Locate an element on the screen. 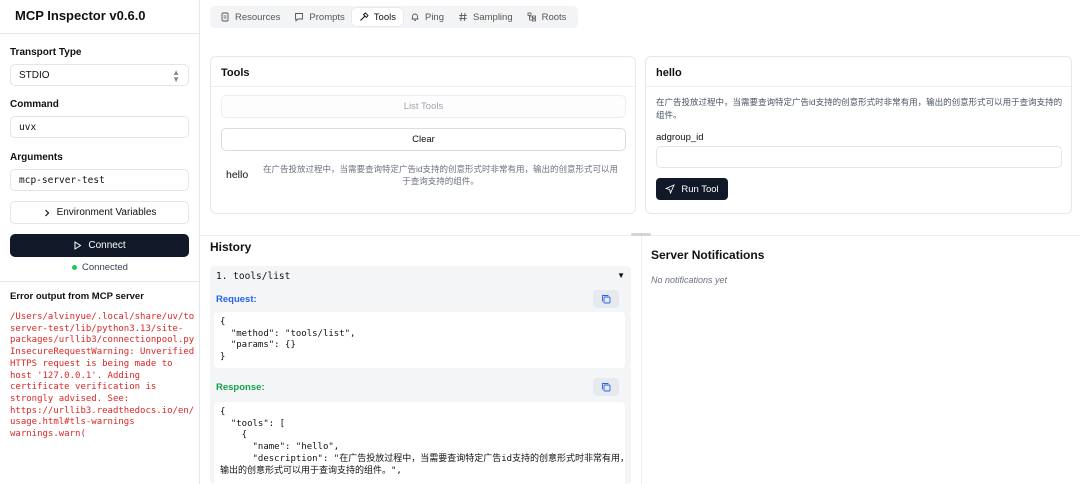 This screenshot has height=484, width=1080. tab-resources-label: Resources is located at coordinates (258, 17).